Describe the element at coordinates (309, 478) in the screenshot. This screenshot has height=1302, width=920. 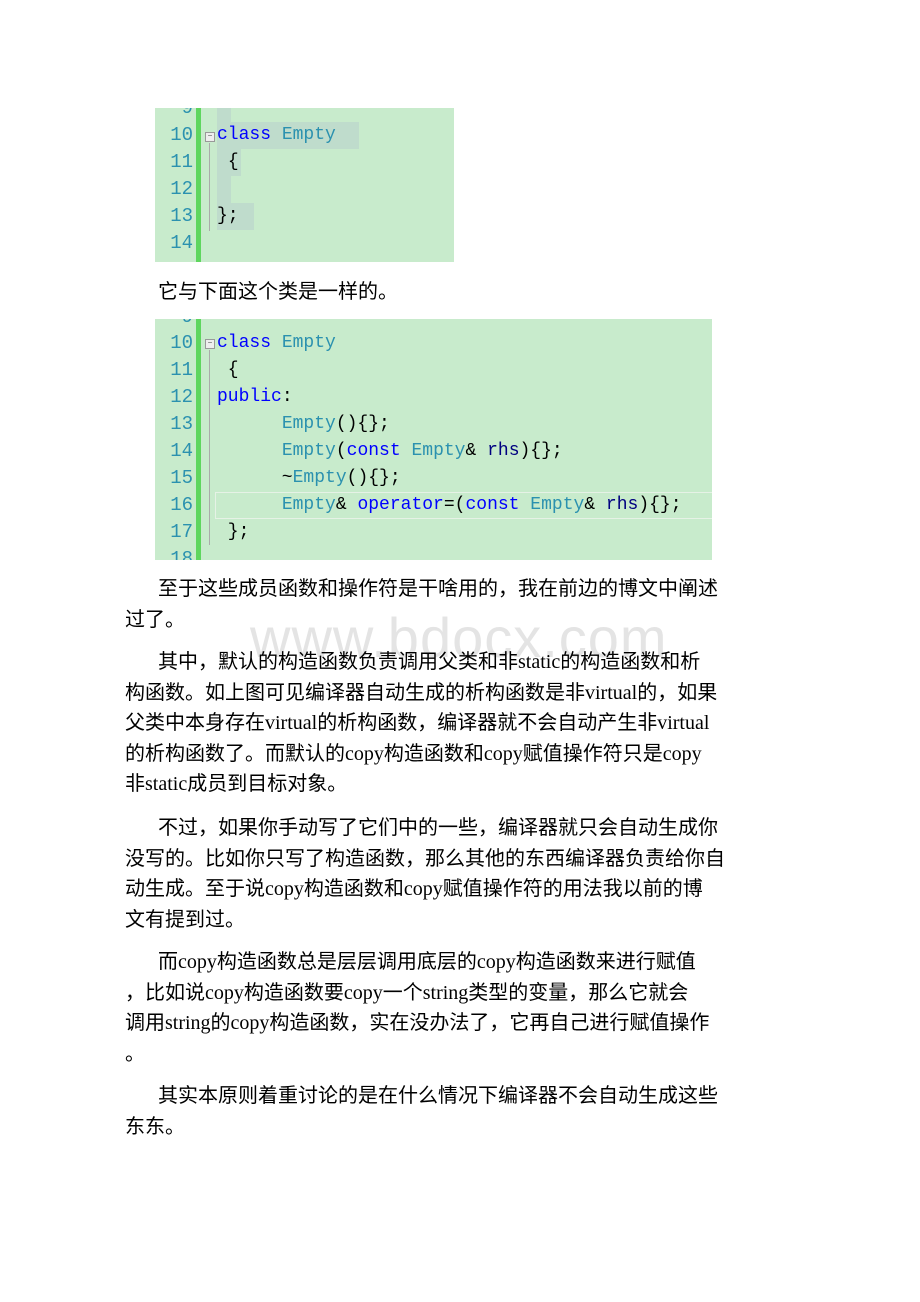
I see `code-line: ~Empty(){};` at that location.